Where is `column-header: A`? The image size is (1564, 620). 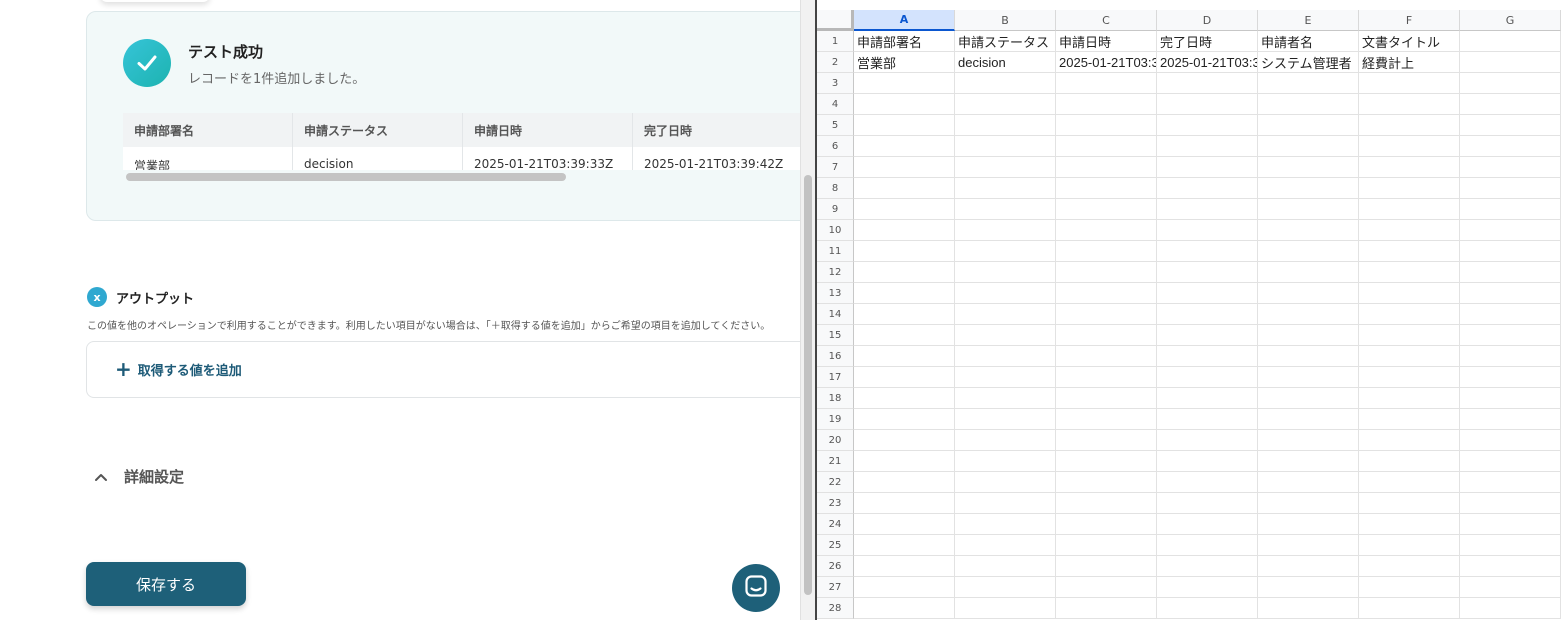
column-header: A is located at coordinates (904, 20).